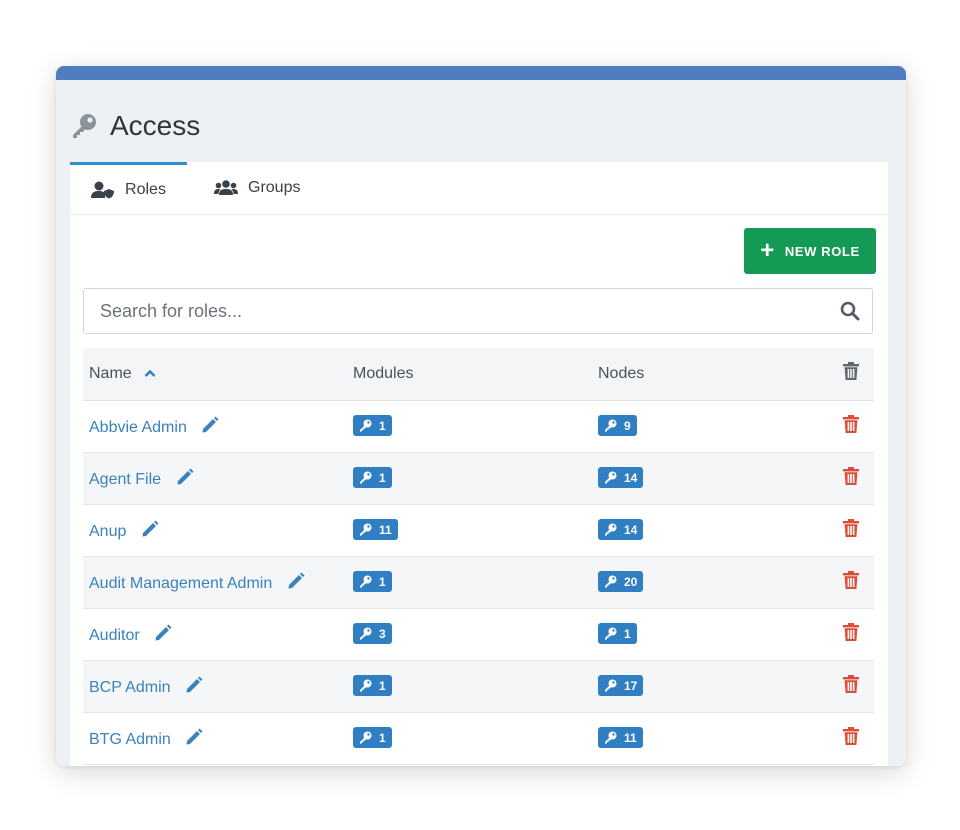  I want to click on role-name-link: Audit Management Admin, so click(180, 583).